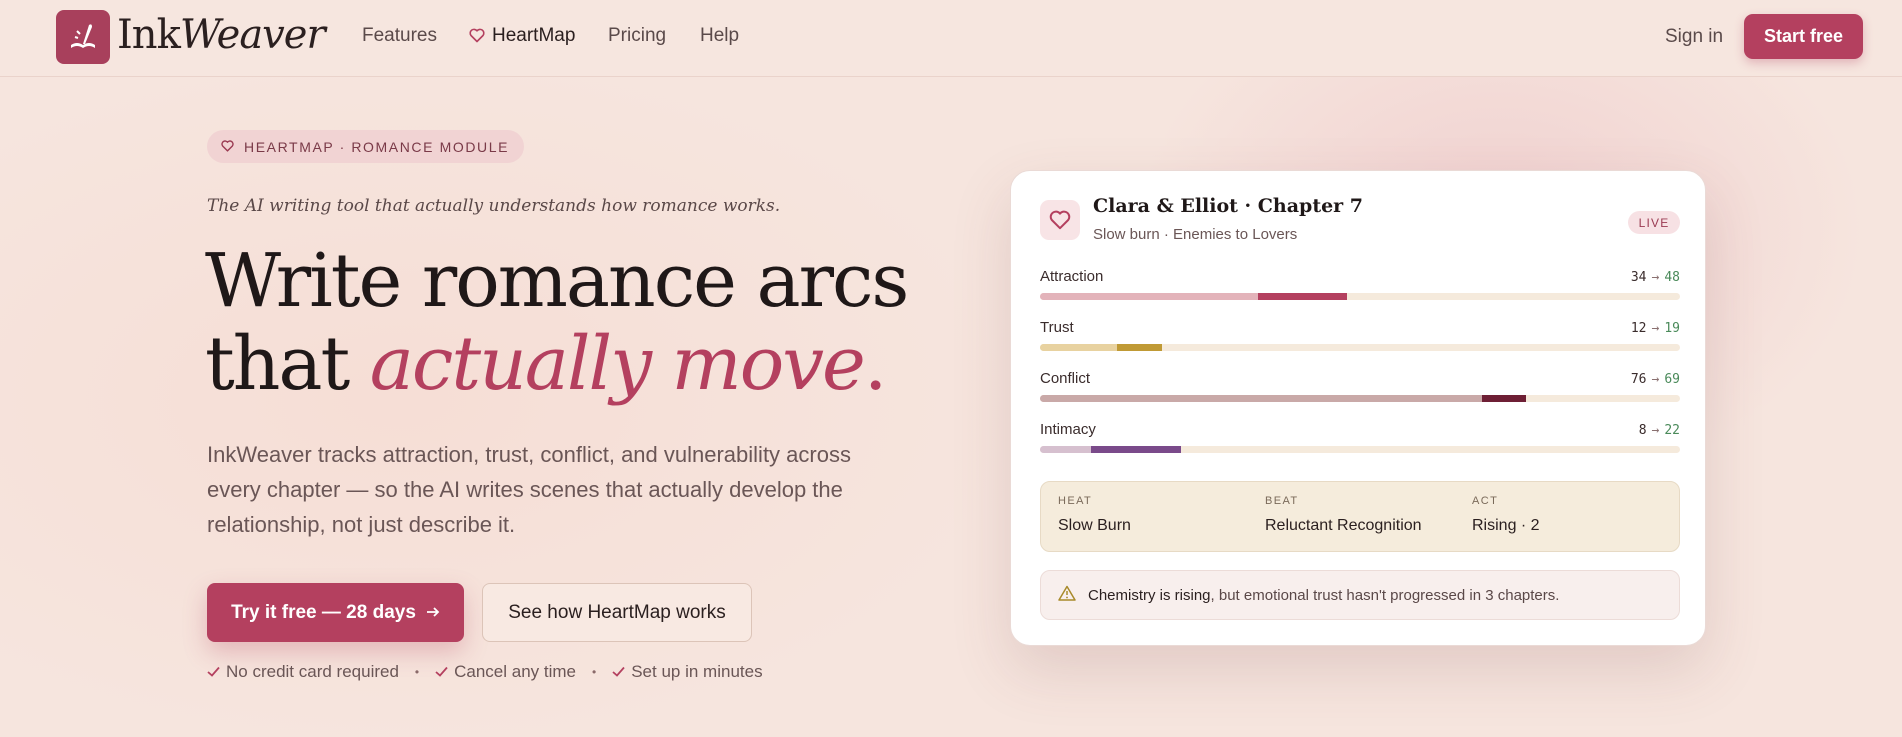 The height and width of the screenshot is (737, 1902). What do you see at coordinates (1094, 515) in the screenshot?
I see `stat-heat: HEAT Slow Burn` at bounding box center [1094, 515].